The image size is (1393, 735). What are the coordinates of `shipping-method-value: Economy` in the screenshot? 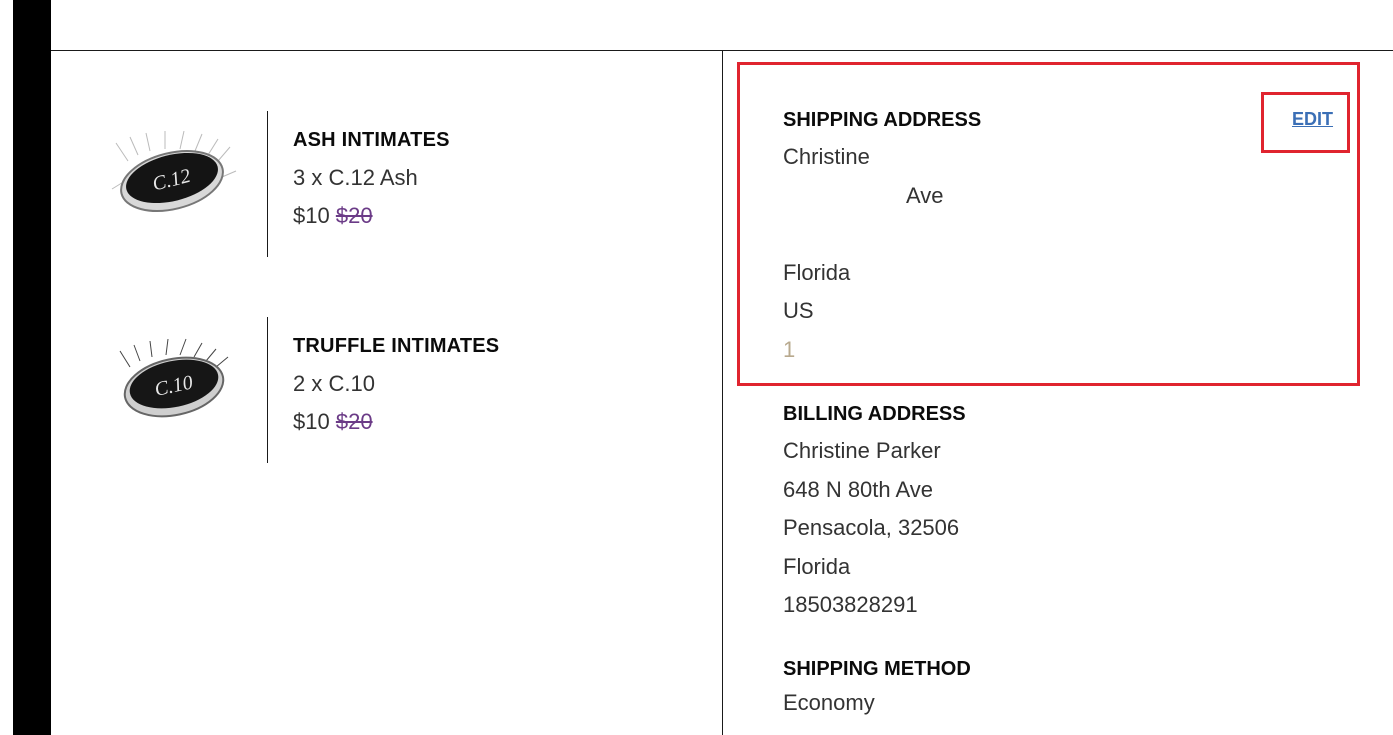 It's located at (829, 702).